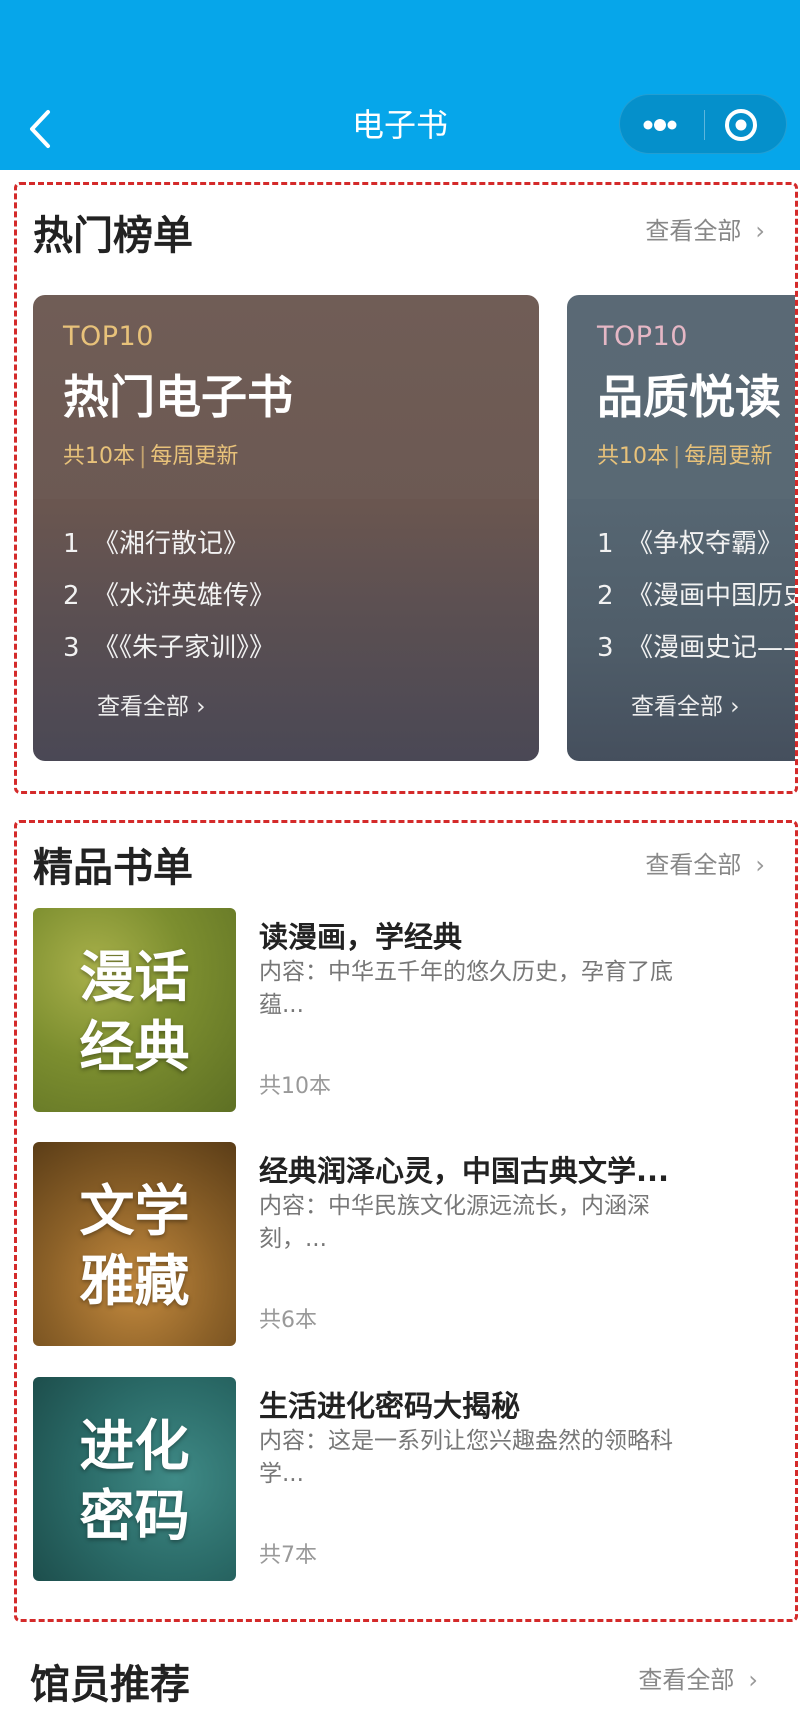 This screenshot has height=1731, width=800. Describe the element at coordinates (134, 1244) in the screenshot. I see `booklist-cover: 文学 雅藏` at that location.